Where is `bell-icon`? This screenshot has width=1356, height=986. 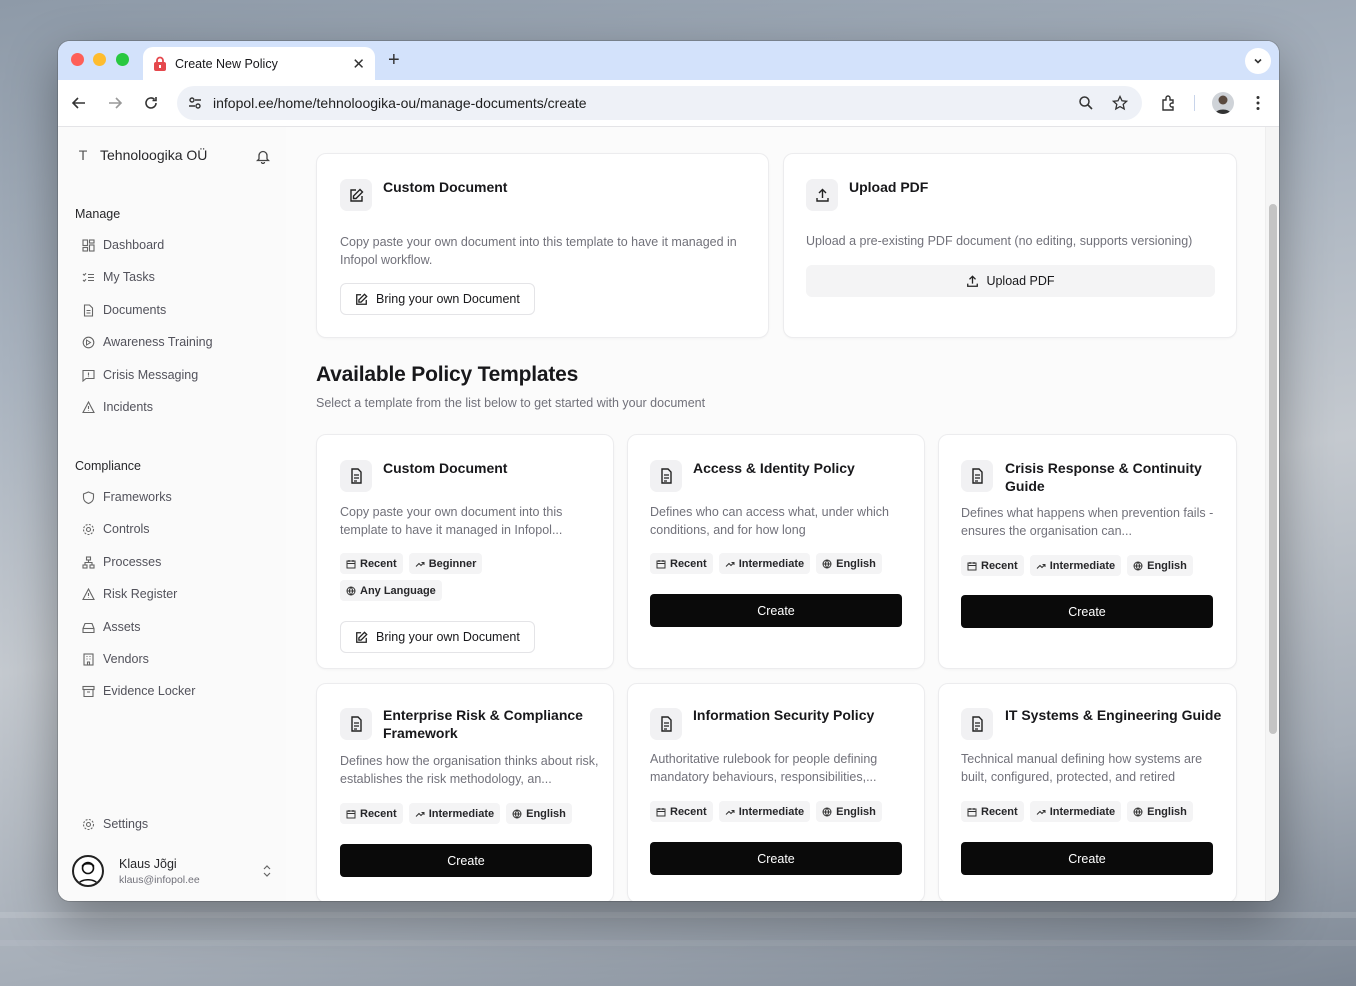
bell-icon is located at coordinates (263, 156).